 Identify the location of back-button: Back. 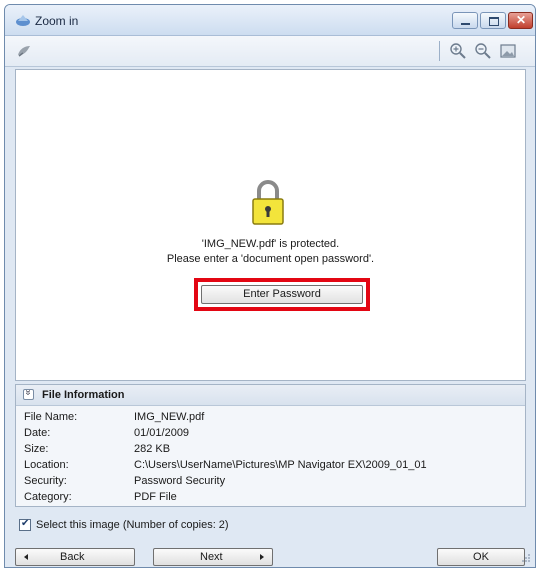
(75, 557).